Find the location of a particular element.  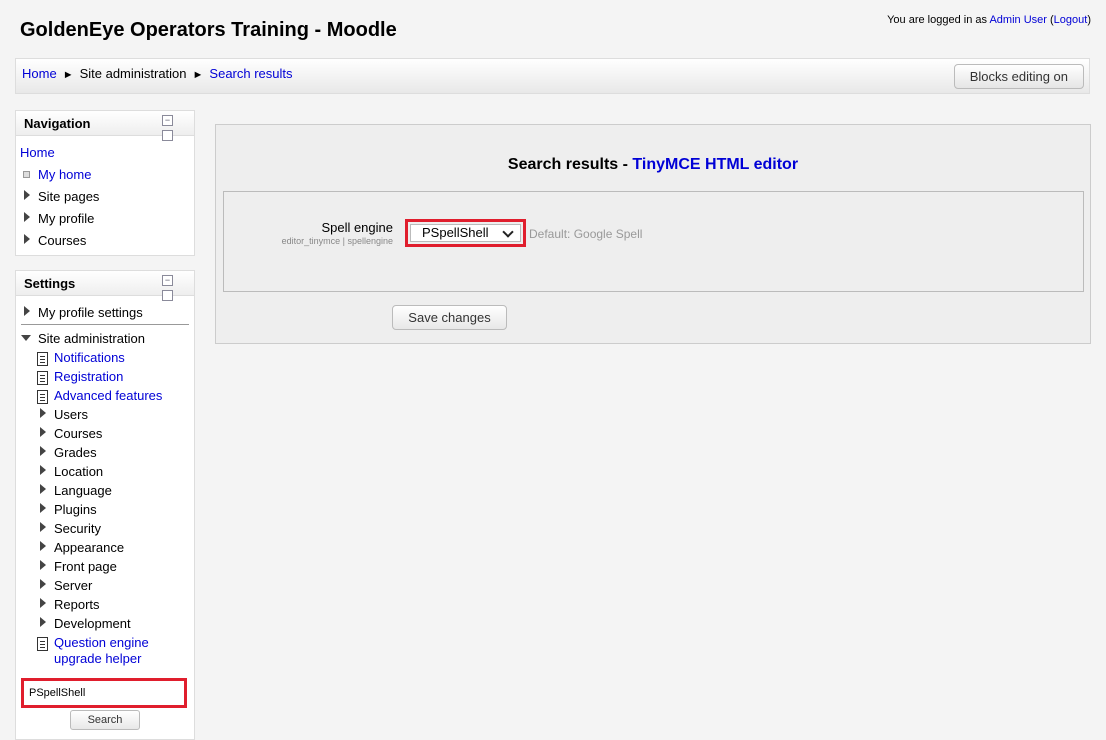

nav-my-profile: My profile is located at coordinates (66, 218).